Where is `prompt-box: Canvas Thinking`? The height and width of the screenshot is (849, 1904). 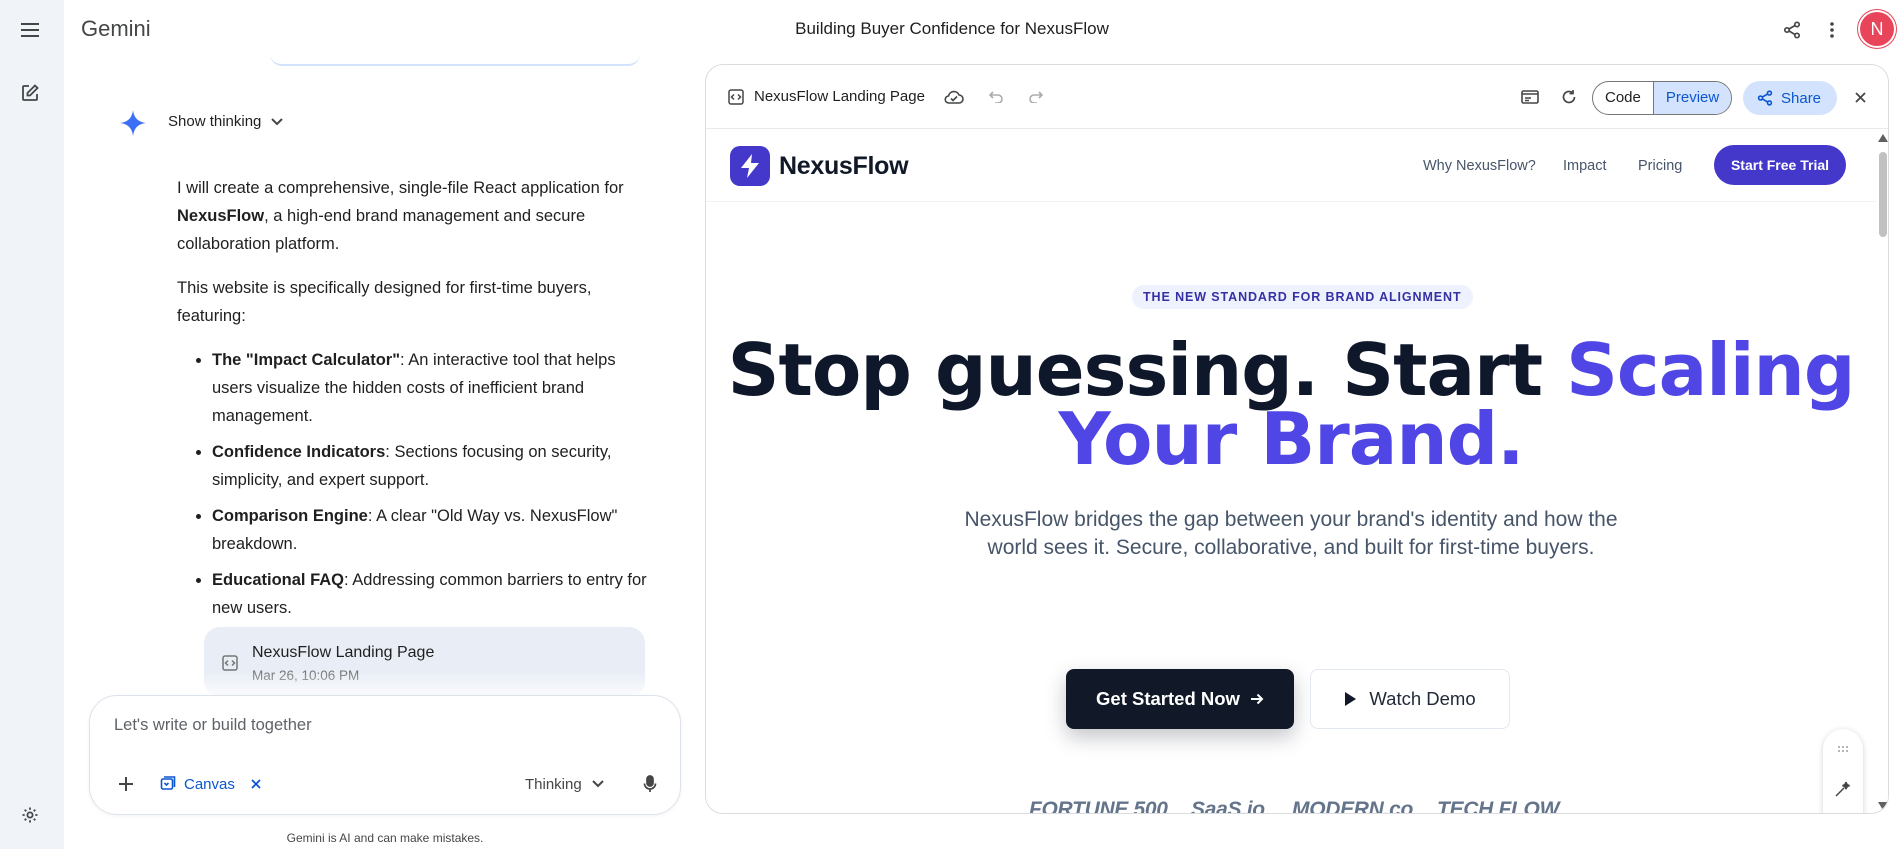 prompt-box: Canvas Thinking is located at coordinates (385, 755).